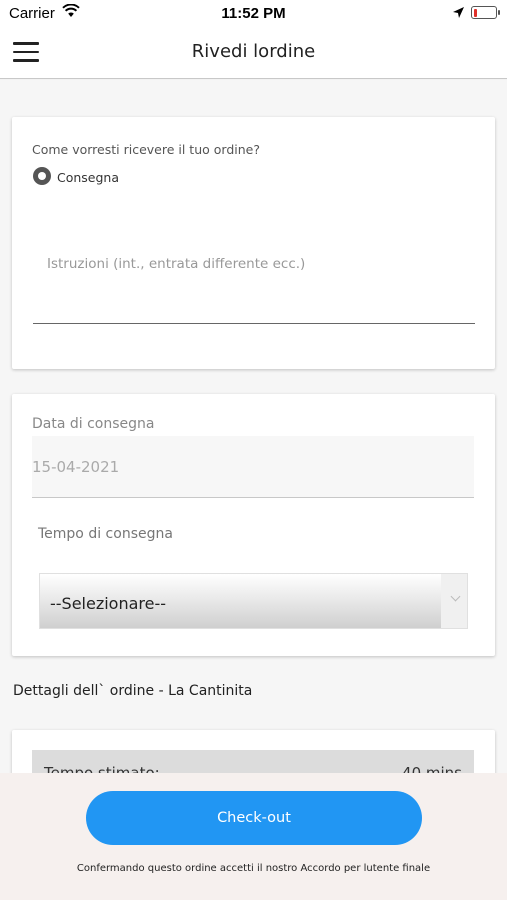  What do you see at coordinates (485, 12) in the screenshot?
I see `battery-low-icon` at bounding box center [485, 12].